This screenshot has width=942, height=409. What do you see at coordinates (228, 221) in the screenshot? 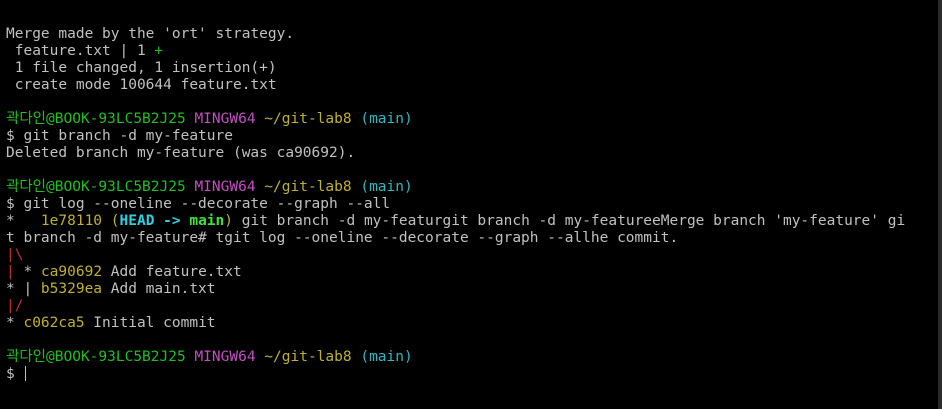
I see `ref-paren-close: )` at bounding box center [228, 221].